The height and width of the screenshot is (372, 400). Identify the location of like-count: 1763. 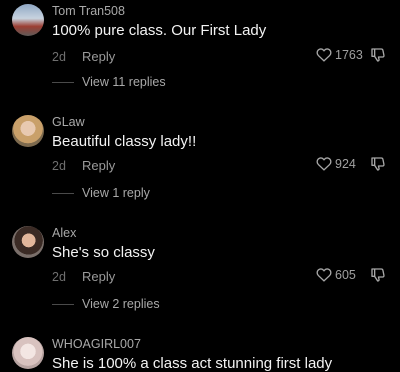
(349, 54).